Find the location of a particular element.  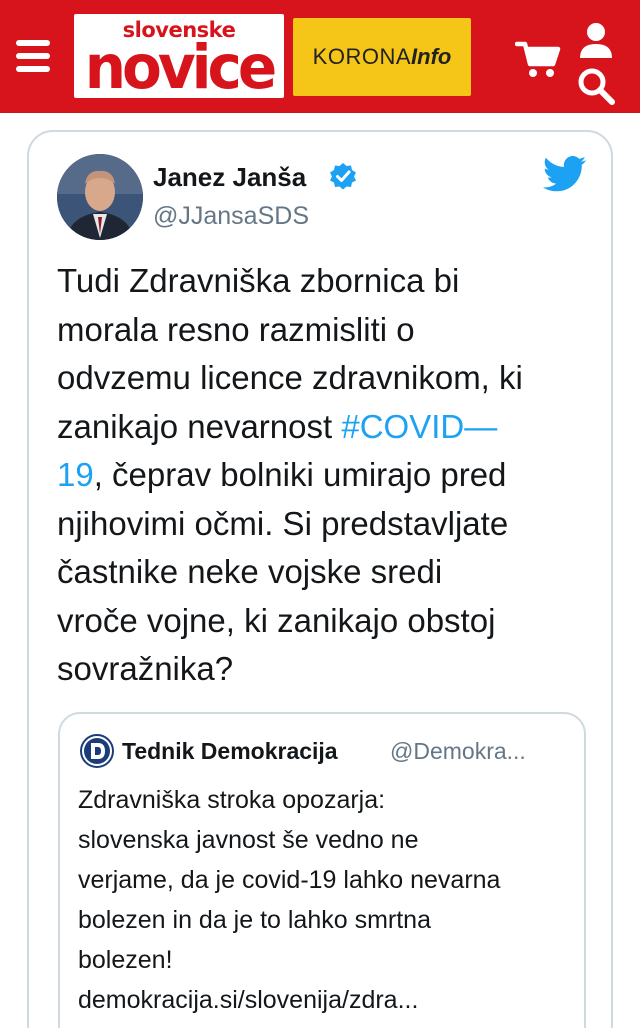

hashtag-link-continued: 19 is located at coordinates (75, 474).